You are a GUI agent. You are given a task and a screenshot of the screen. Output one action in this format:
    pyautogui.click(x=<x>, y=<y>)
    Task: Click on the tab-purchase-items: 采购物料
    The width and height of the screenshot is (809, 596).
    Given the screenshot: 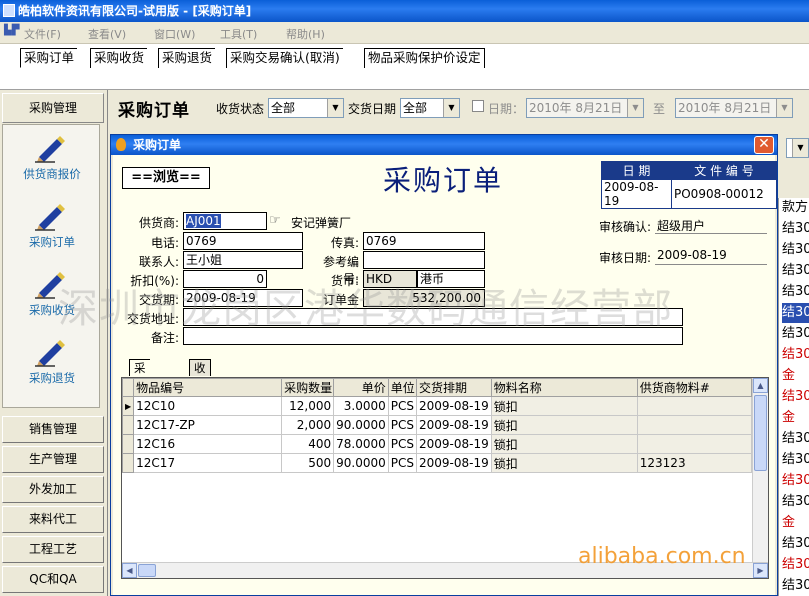 What is the action you would take?
    pyautogui.click(x=139, y=391)
    